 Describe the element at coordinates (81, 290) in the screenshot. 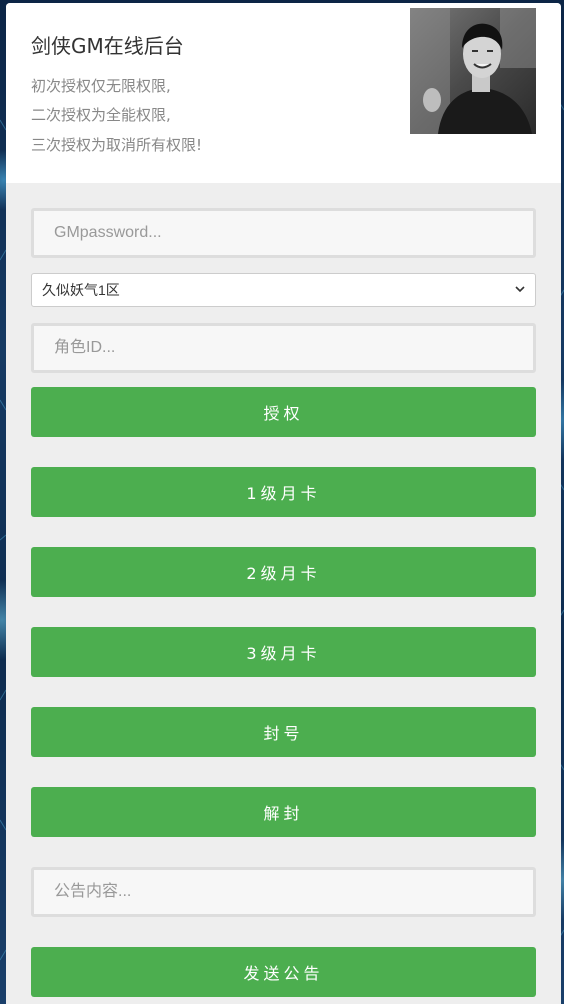

I see `server-select-value: 久似妖气1区` at that location.